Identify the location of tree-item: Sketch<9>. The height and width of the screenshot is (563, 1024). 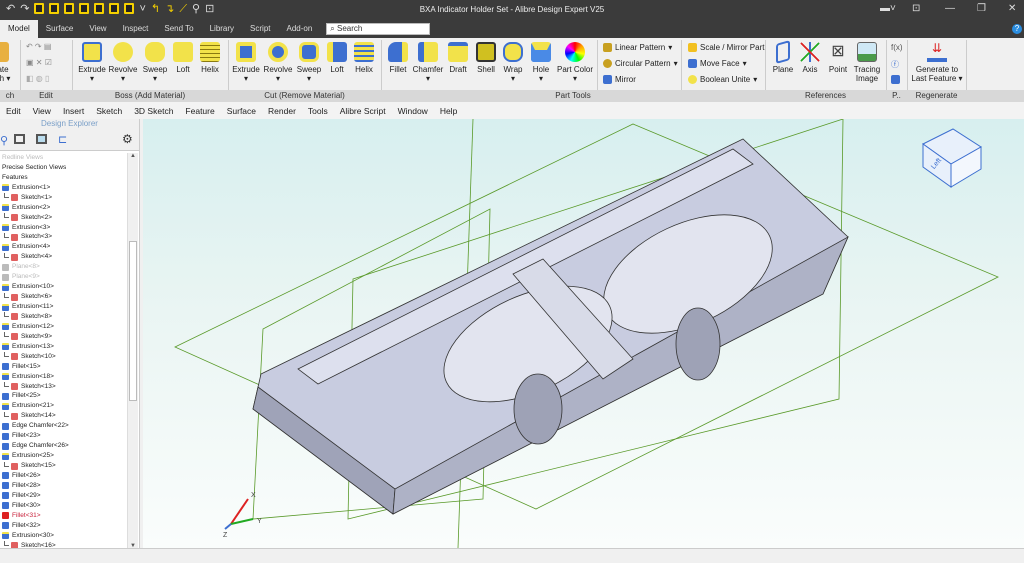
(63, 337).